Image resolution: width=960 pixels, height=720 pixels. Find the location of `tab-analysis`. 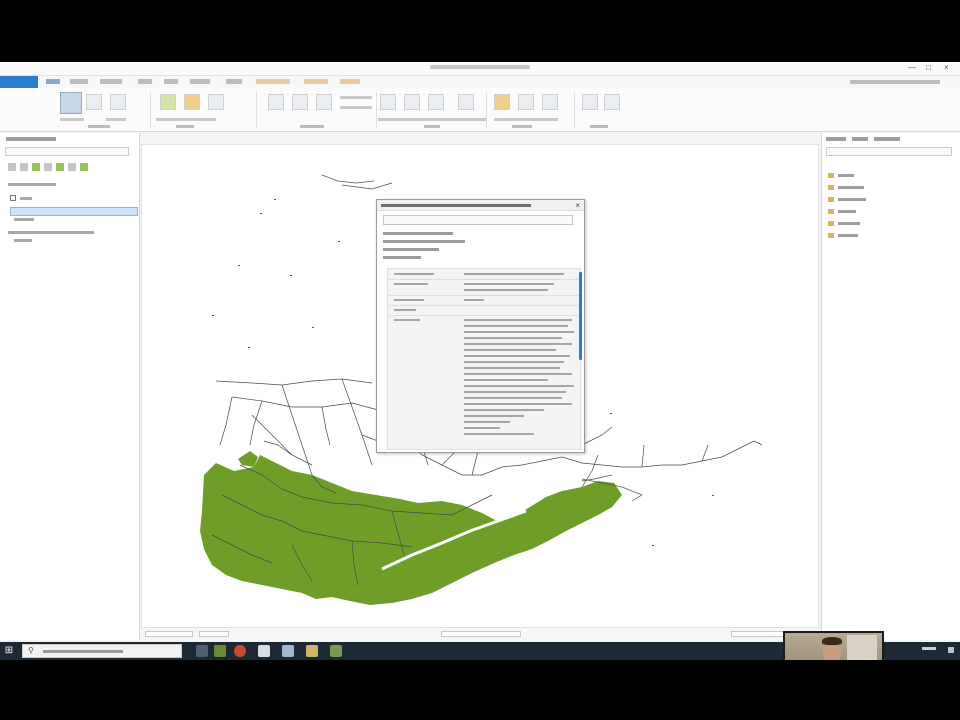

tab-analysis is located at coordinates (111, 81).